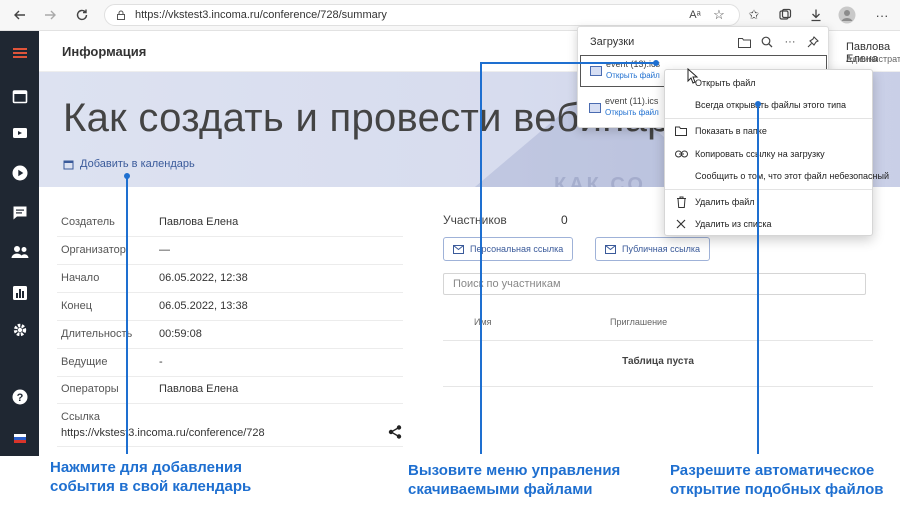 The height and width of the screenshot is (512, 900). I want to click on envelope-icon, so click(610, 249).